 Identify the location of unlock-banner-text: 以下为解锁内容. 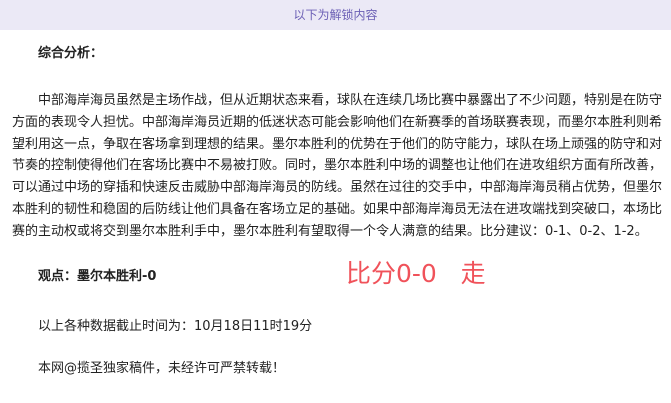
(335, 15).